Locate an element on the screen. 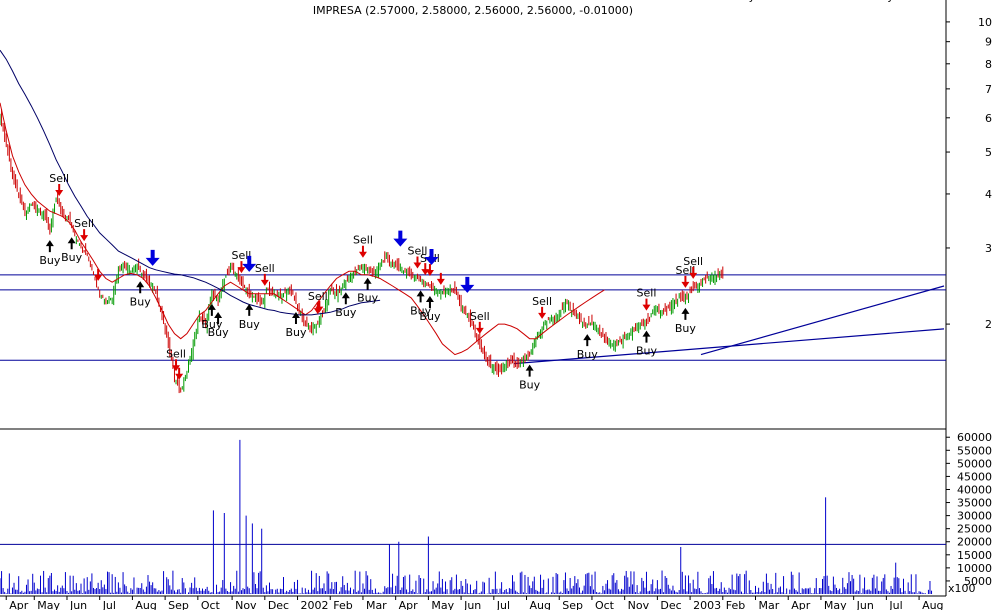  volume-tick-label: 60000 is located at coordinates (974, 437).